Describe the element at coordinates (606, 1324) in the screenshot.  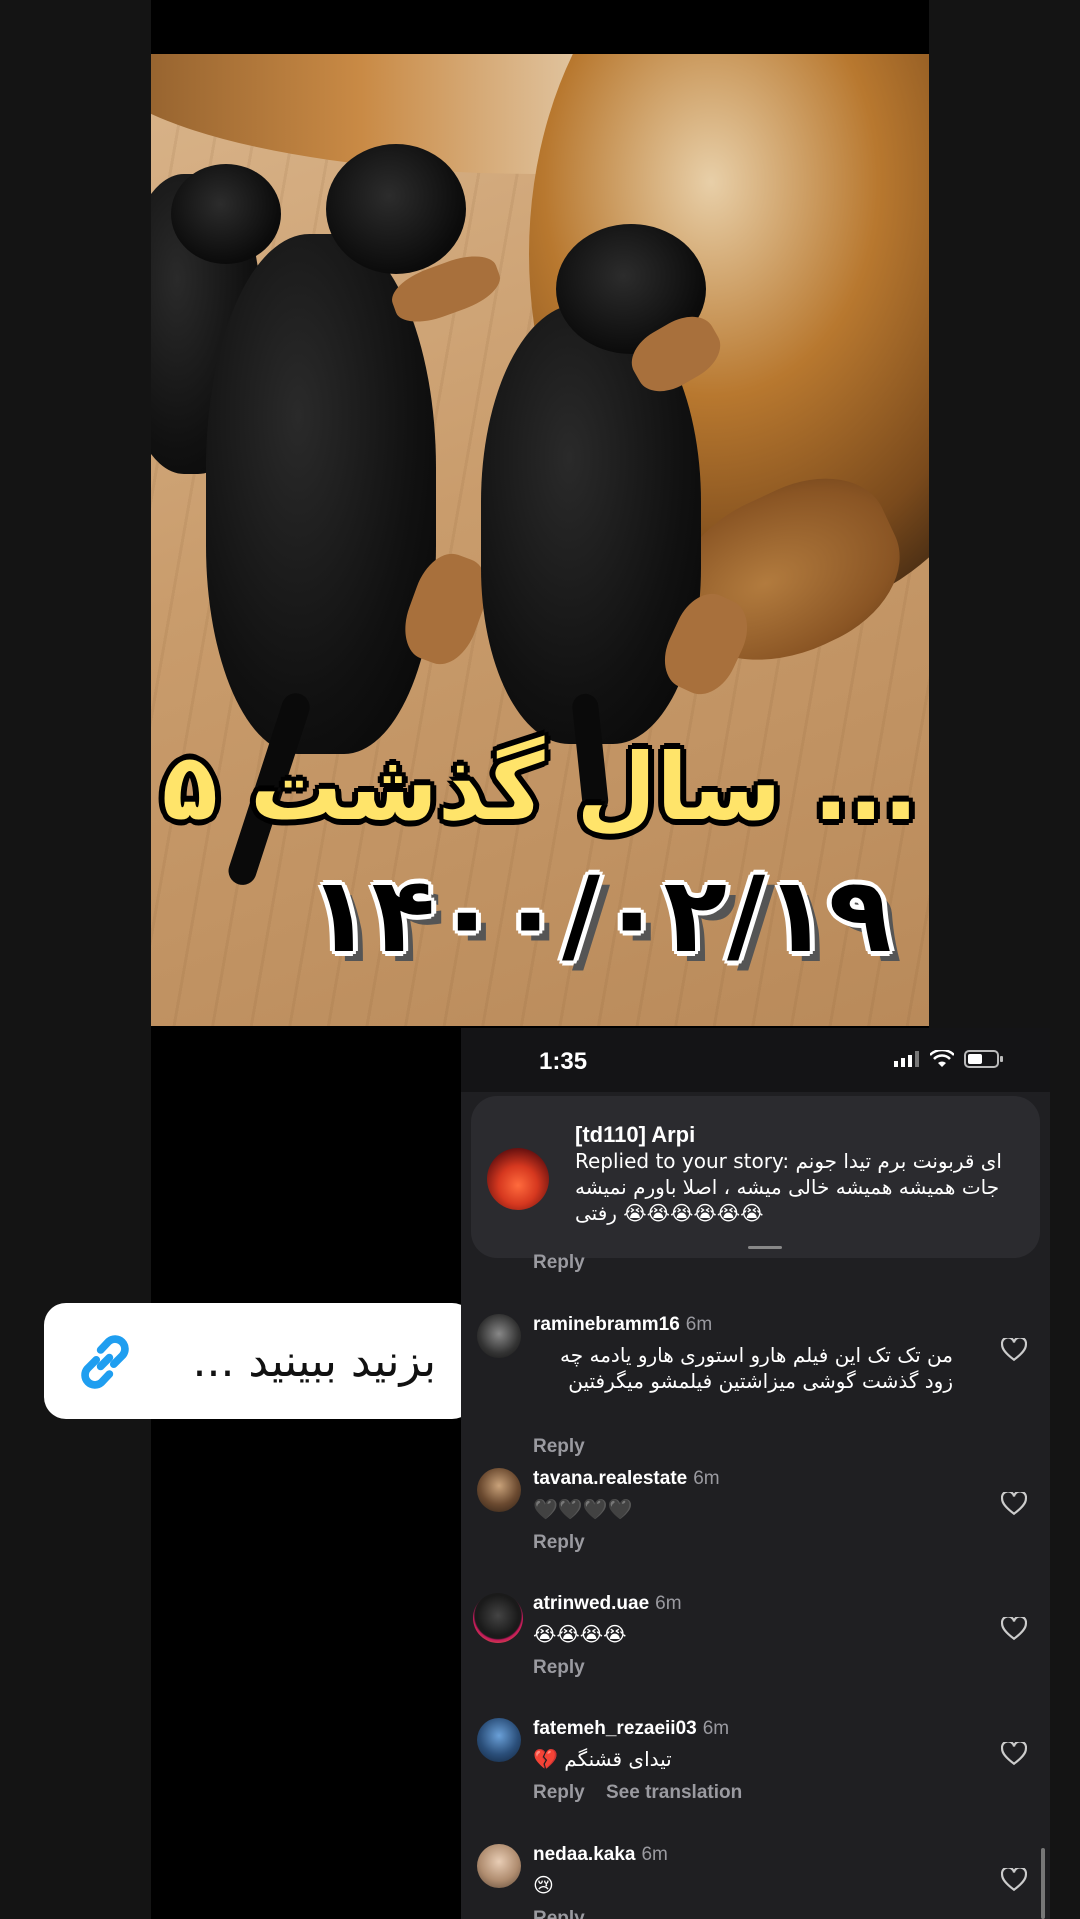
I see `username-text: raminebramm16` at that location.